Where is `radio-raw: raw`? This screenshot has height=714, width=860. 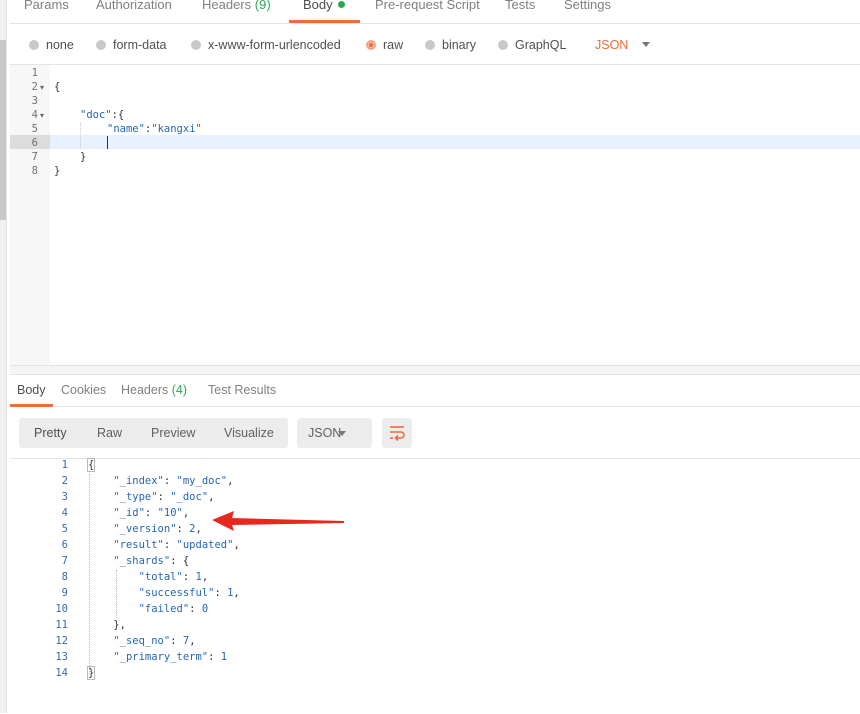 radio-raw: raw is located at coordinates (384, 45).